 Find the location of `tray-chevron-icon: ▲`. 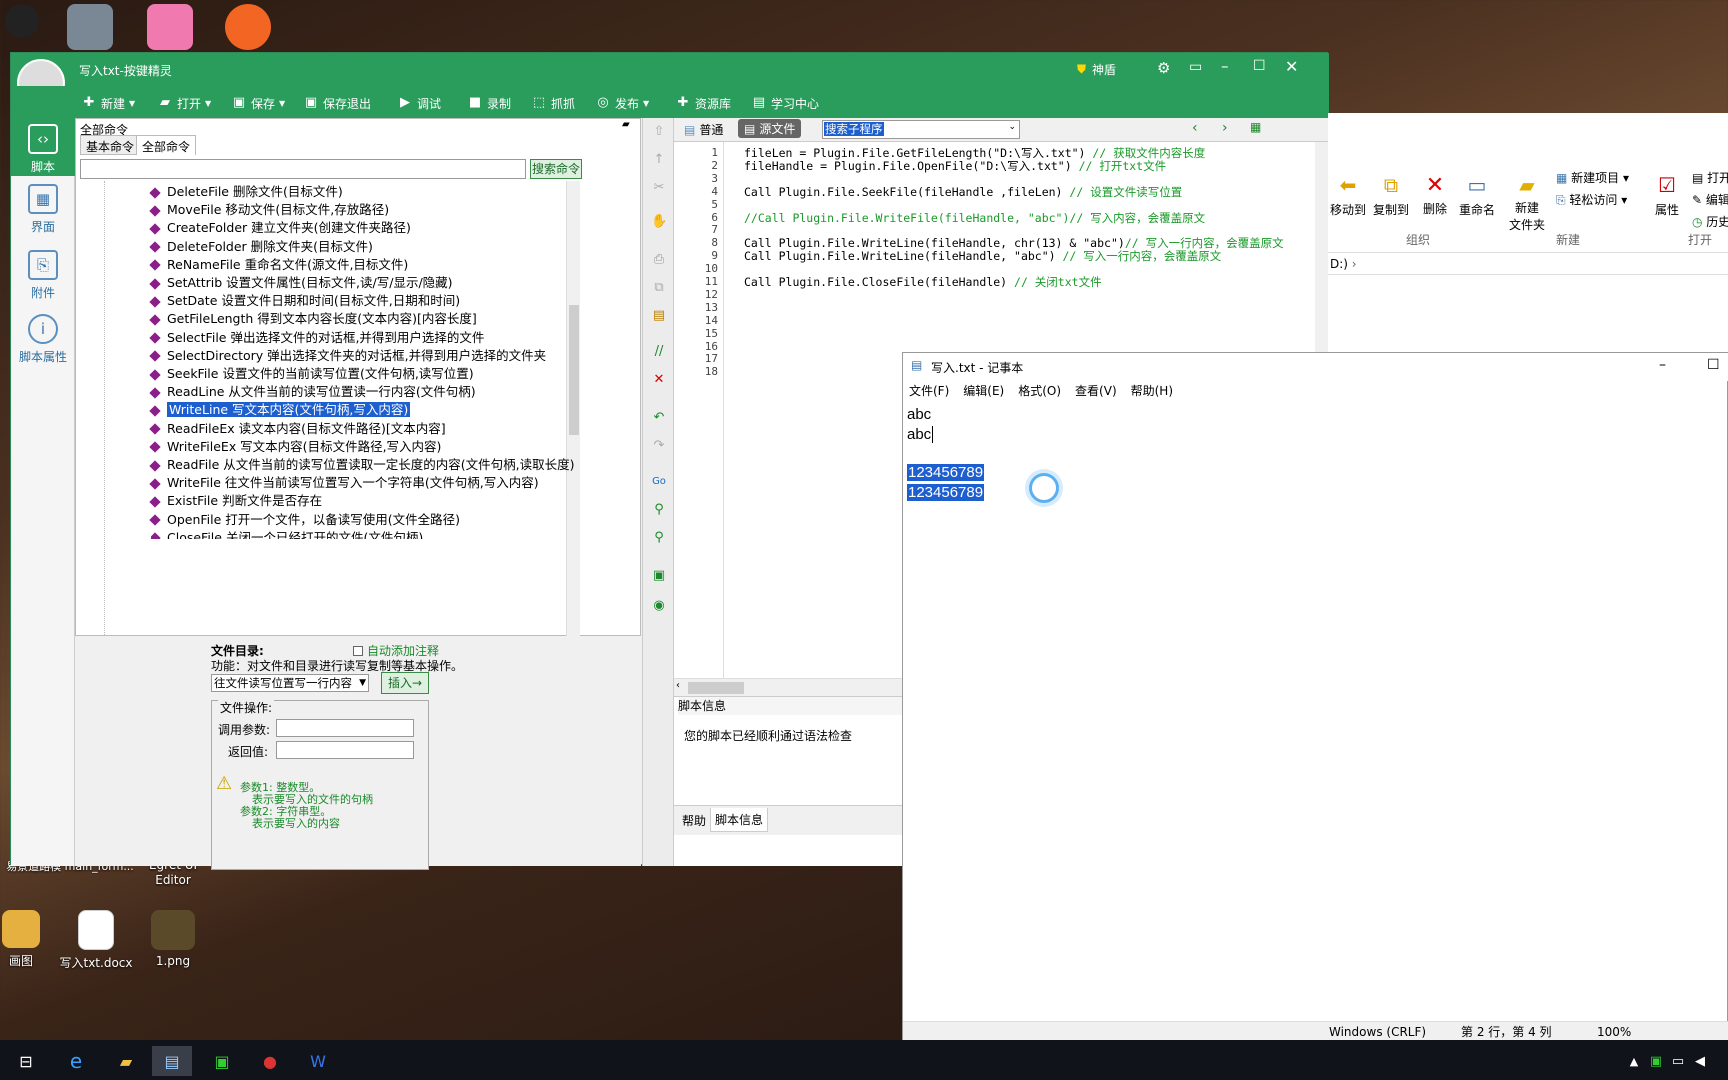

tray-chevron-icon: ▲ is located at coordinates (1634, 1061).